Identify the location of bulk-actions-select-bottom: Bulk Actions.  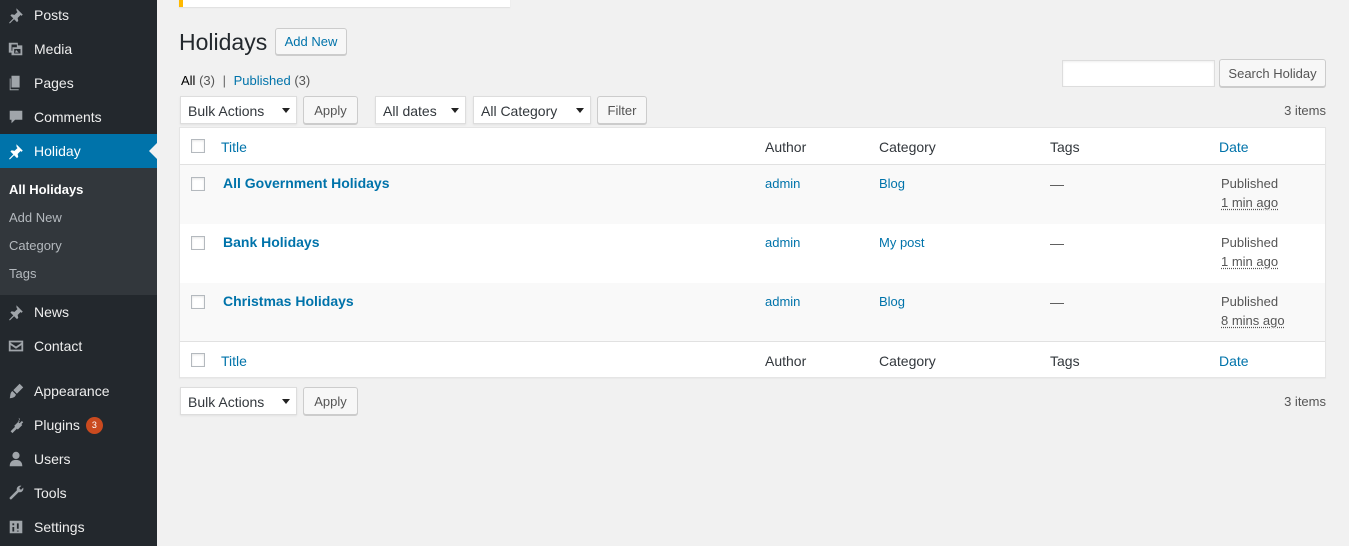
(238, 401).